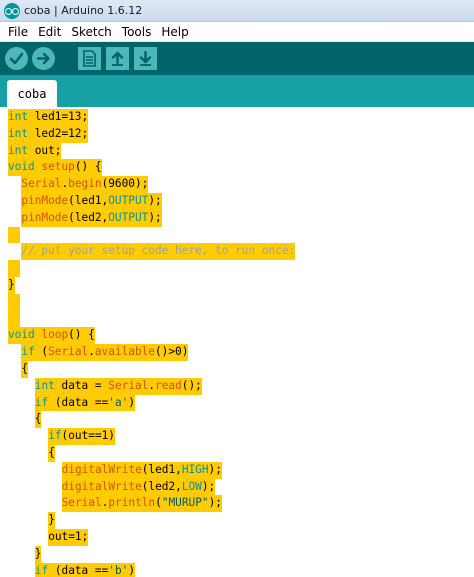 This screenshot has width=474, height=577. I want to click on code-token: LOW, so click(191, 486).